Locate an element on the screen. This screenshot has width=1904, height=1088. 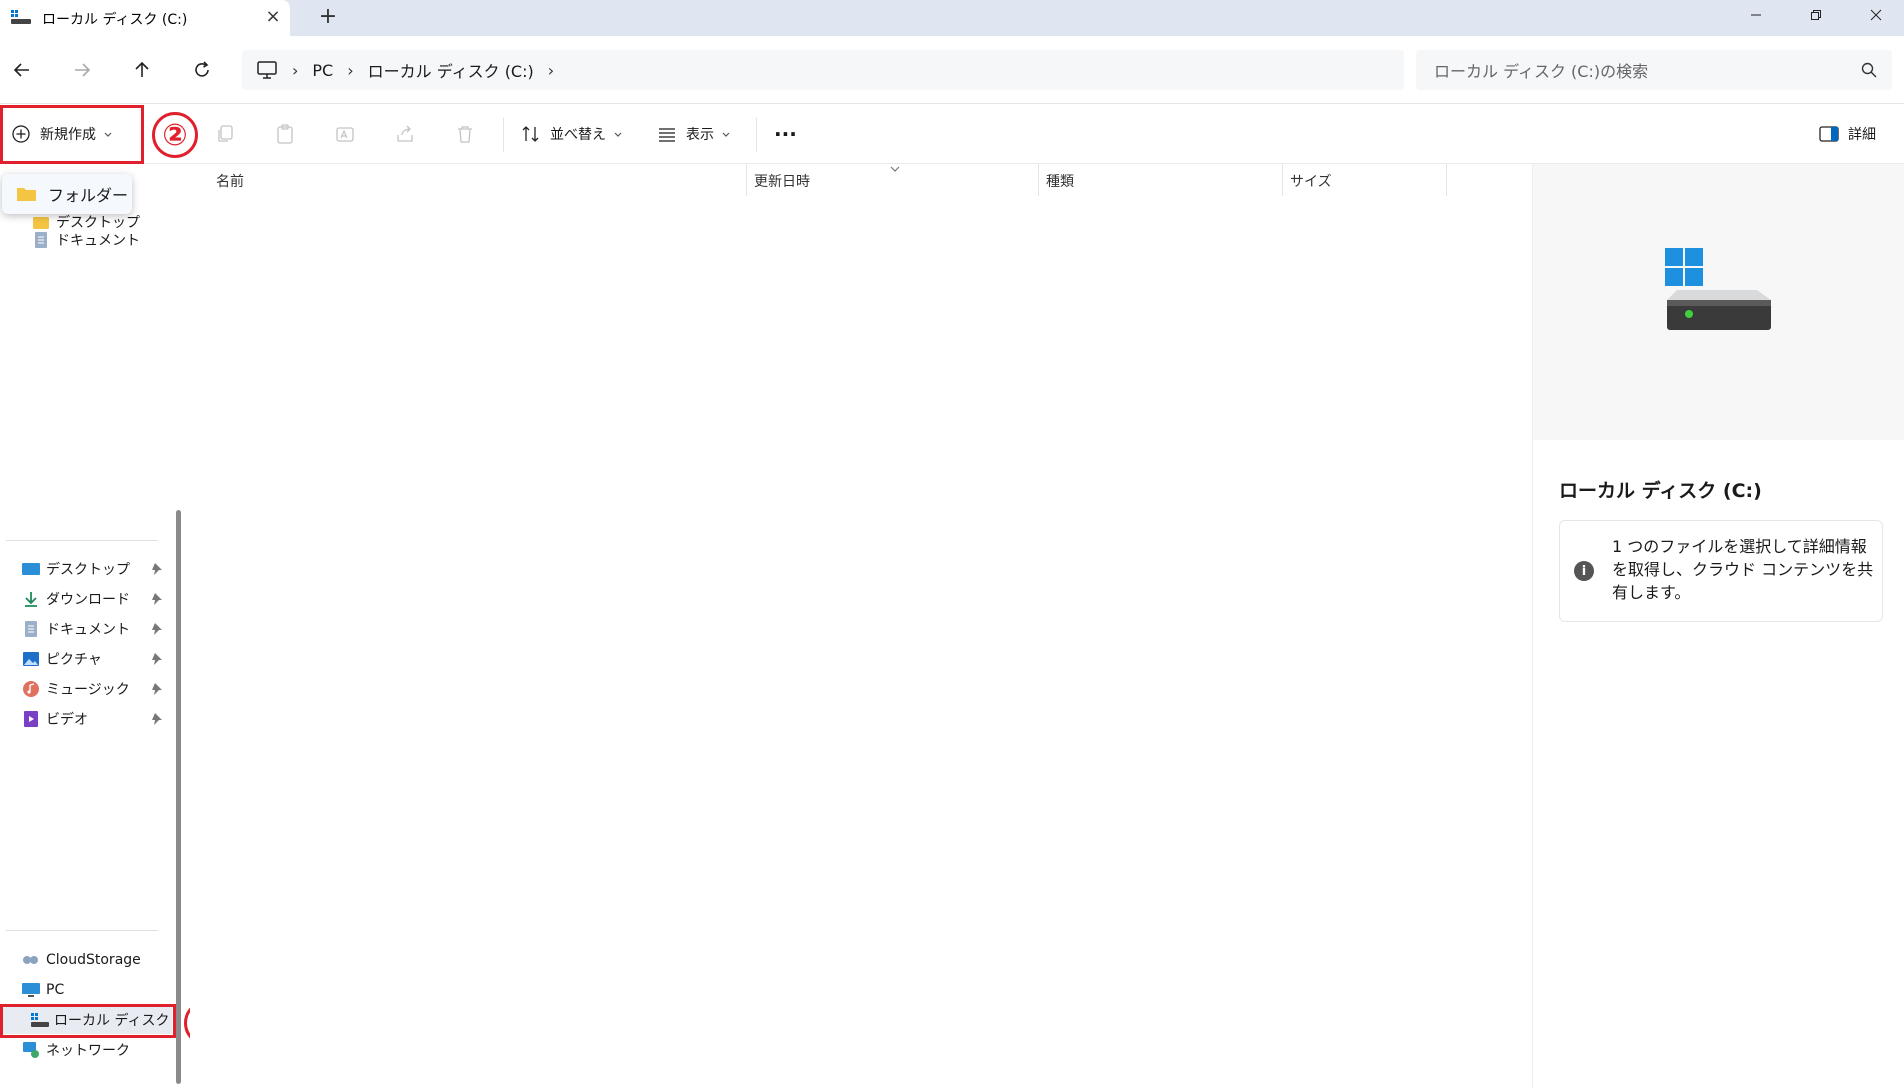
new-dropdown-menu: フォルダー is located at coordinates (67, 194).